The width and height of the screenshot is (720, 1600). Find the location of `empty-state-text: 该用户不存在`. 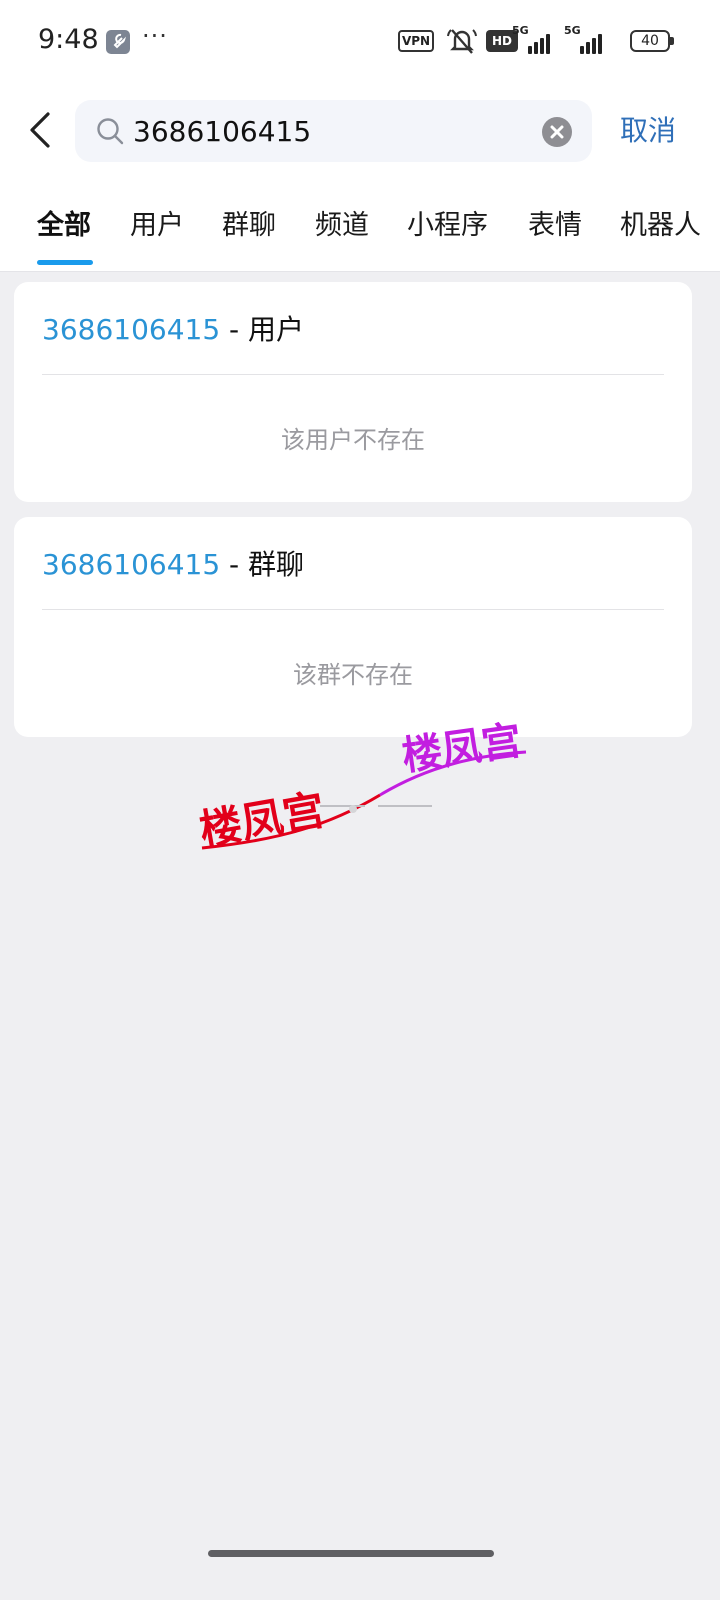

empty-state-text: 该用户不存在 is located at coordinates (353, 440).